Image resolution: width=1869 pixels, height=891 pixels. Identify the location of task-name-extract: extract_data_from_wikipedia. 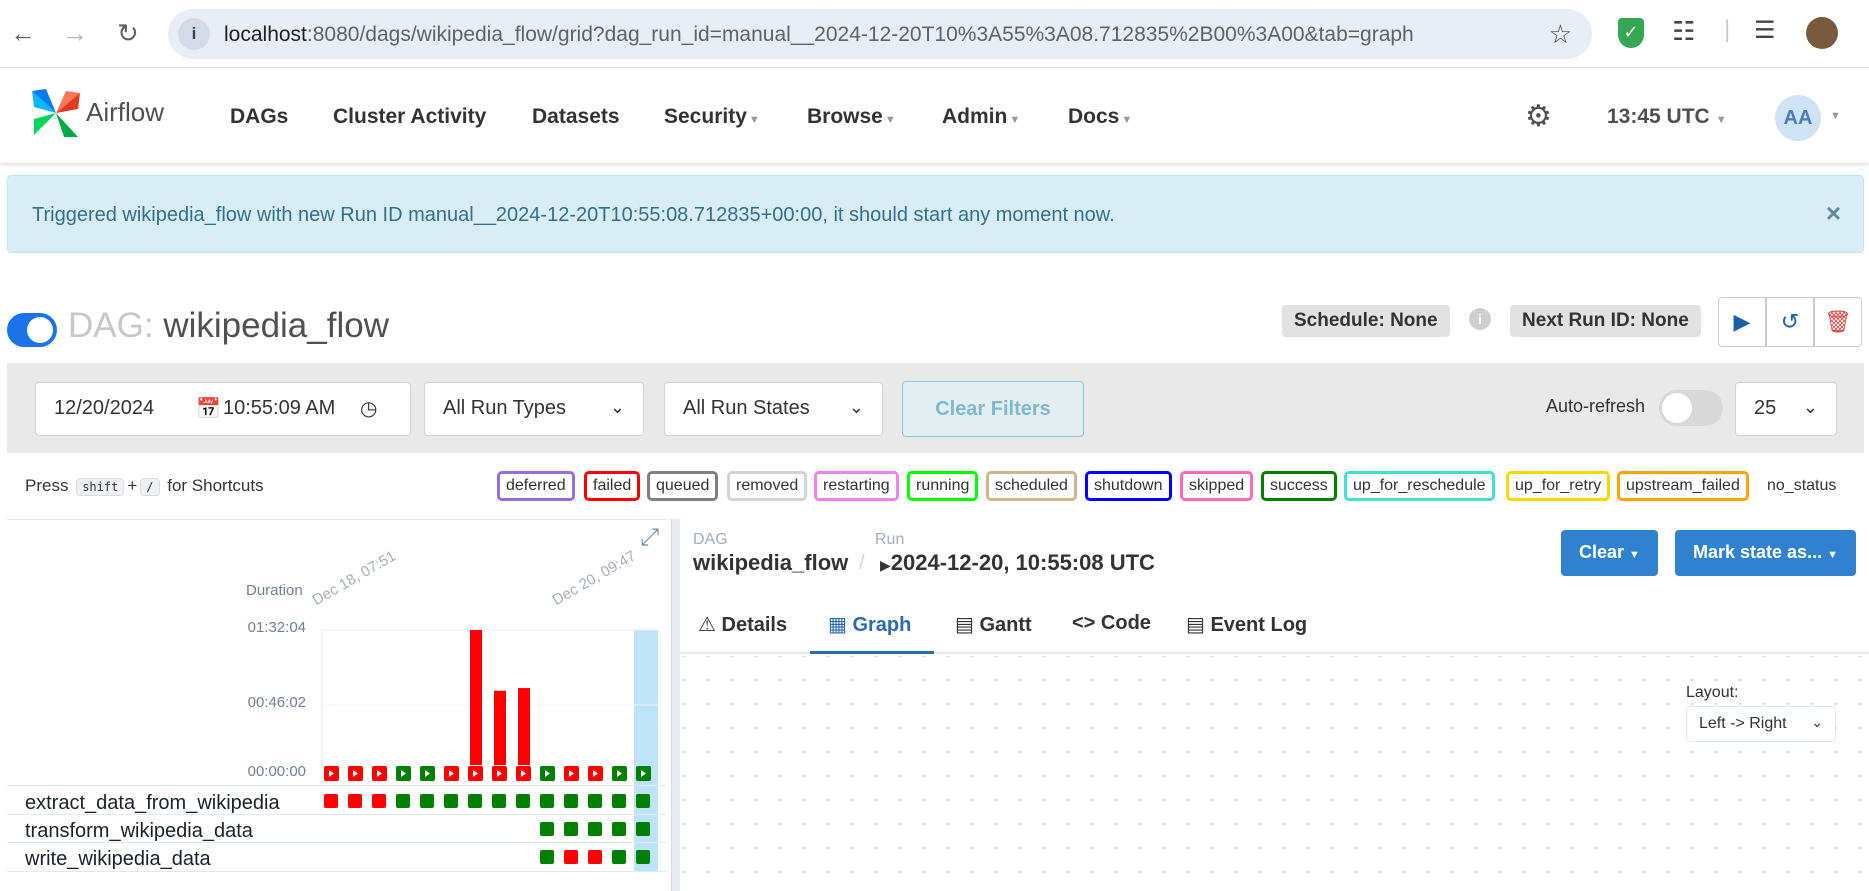
(152, 803).